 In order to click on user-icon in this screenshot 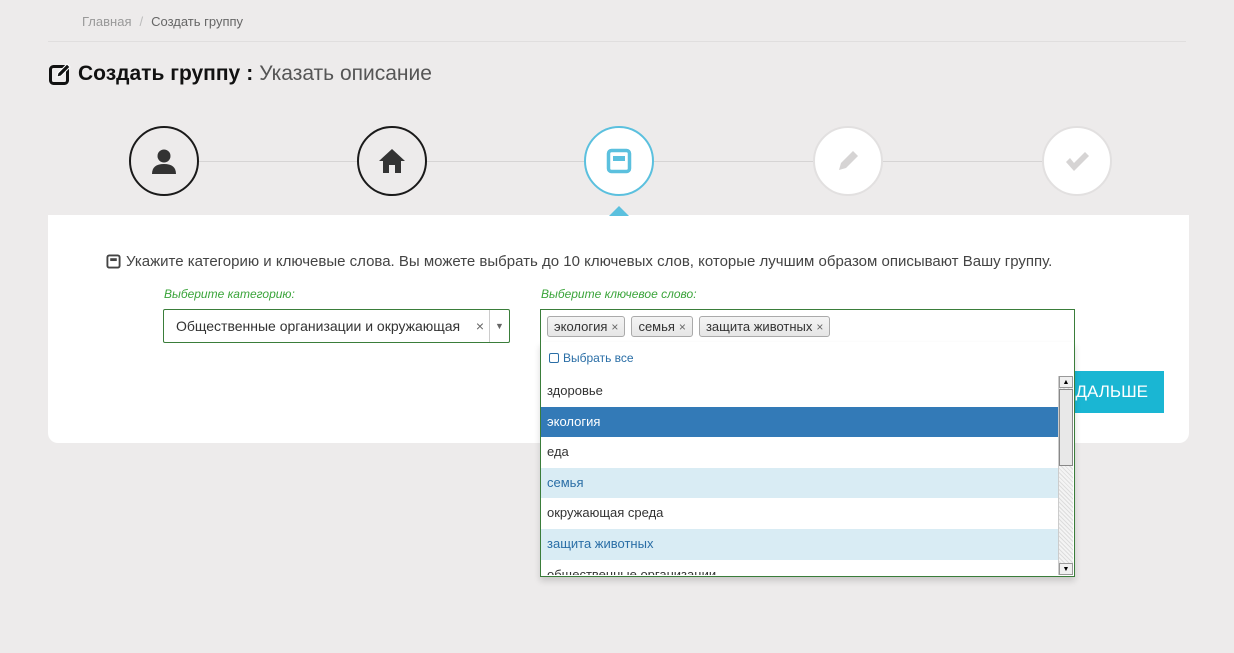, I will do `click(164, 161)`.